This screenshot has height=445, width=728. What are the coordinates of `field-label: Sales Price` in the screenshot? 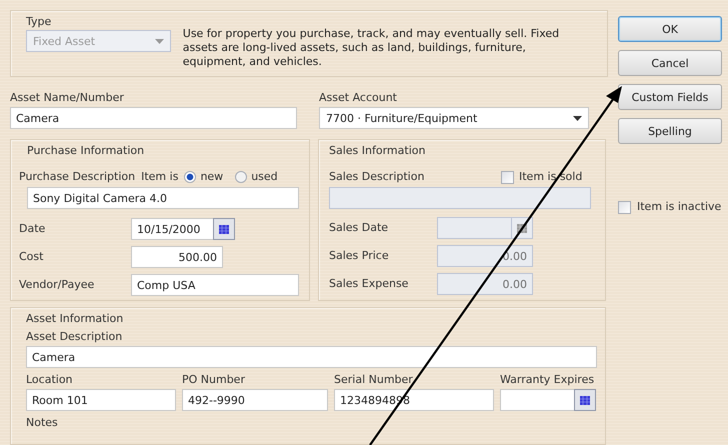 It's located at (359, 255).